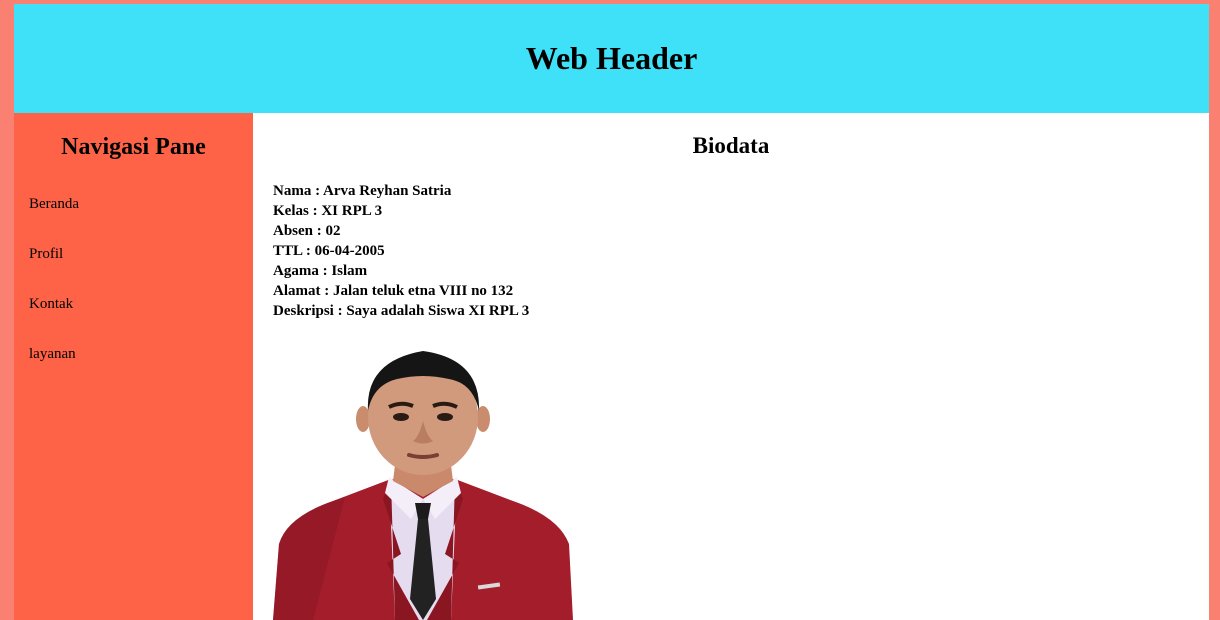 This screenshot has height=620, width=1220. I want to click on content-title: Biodata, so click(731, 145).